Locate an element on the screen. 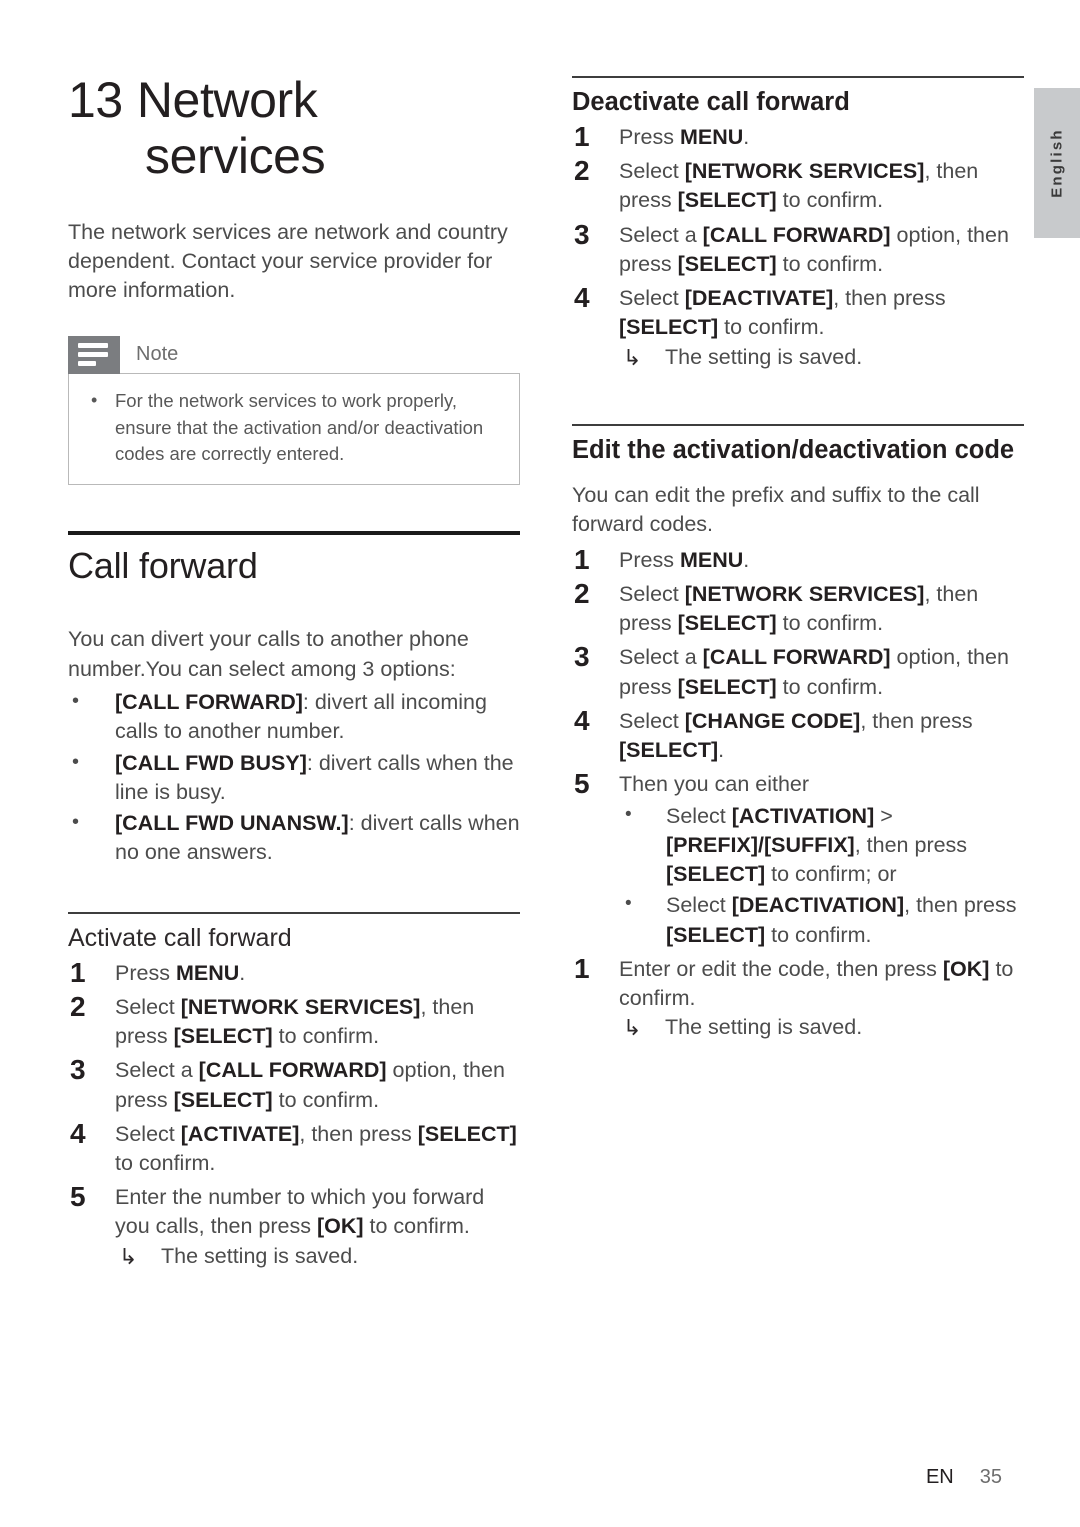 Image resolution: width=1080 pixels, height=1527 pixels. sub-text-post: to confirm. is located at coordinates (818, 934).